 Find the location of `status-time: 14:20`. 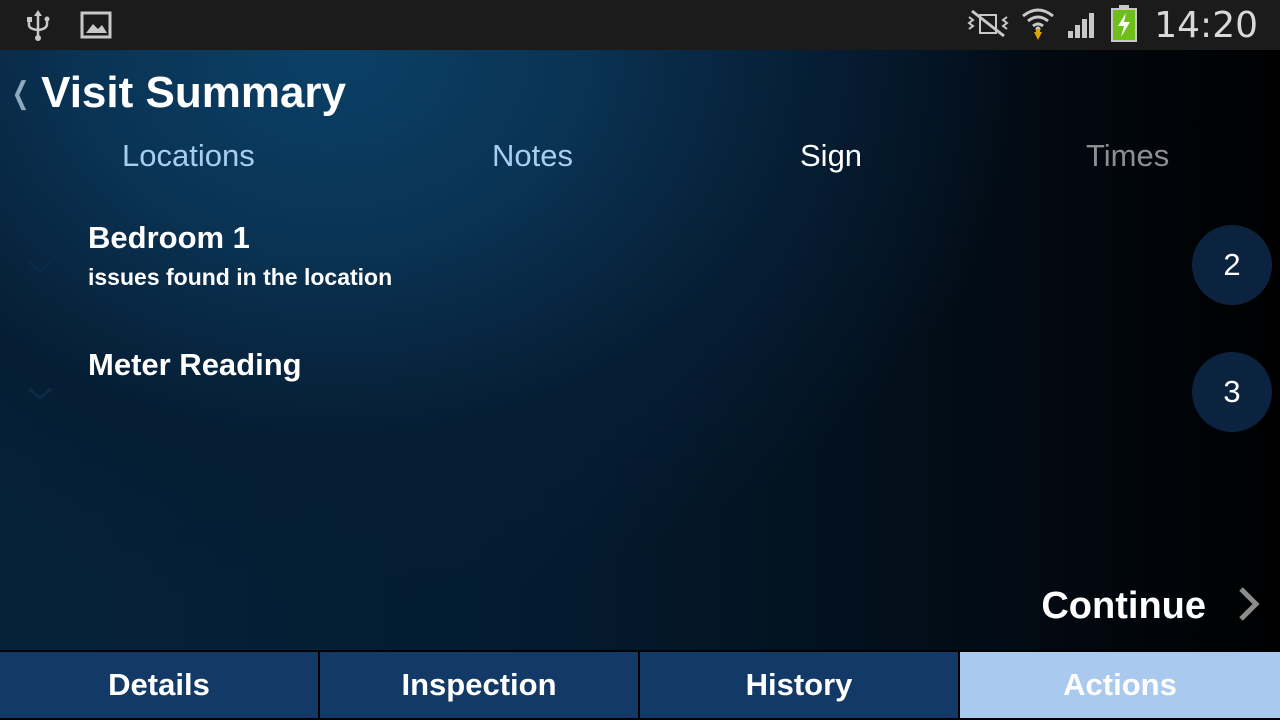

status-time: 14:20 is located at coordinates (1206, 25).